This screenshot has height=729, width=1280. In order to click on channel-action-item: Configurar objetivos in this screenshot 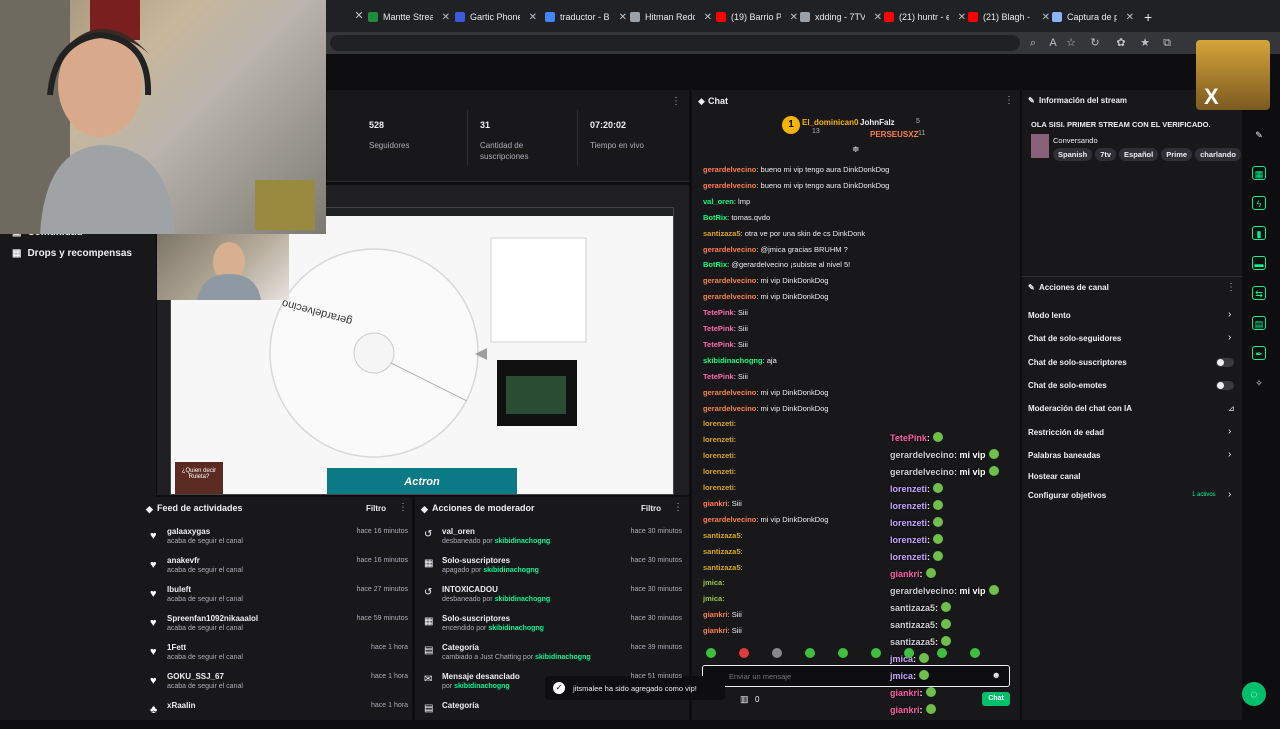, I will do `click(1067, 495)`.